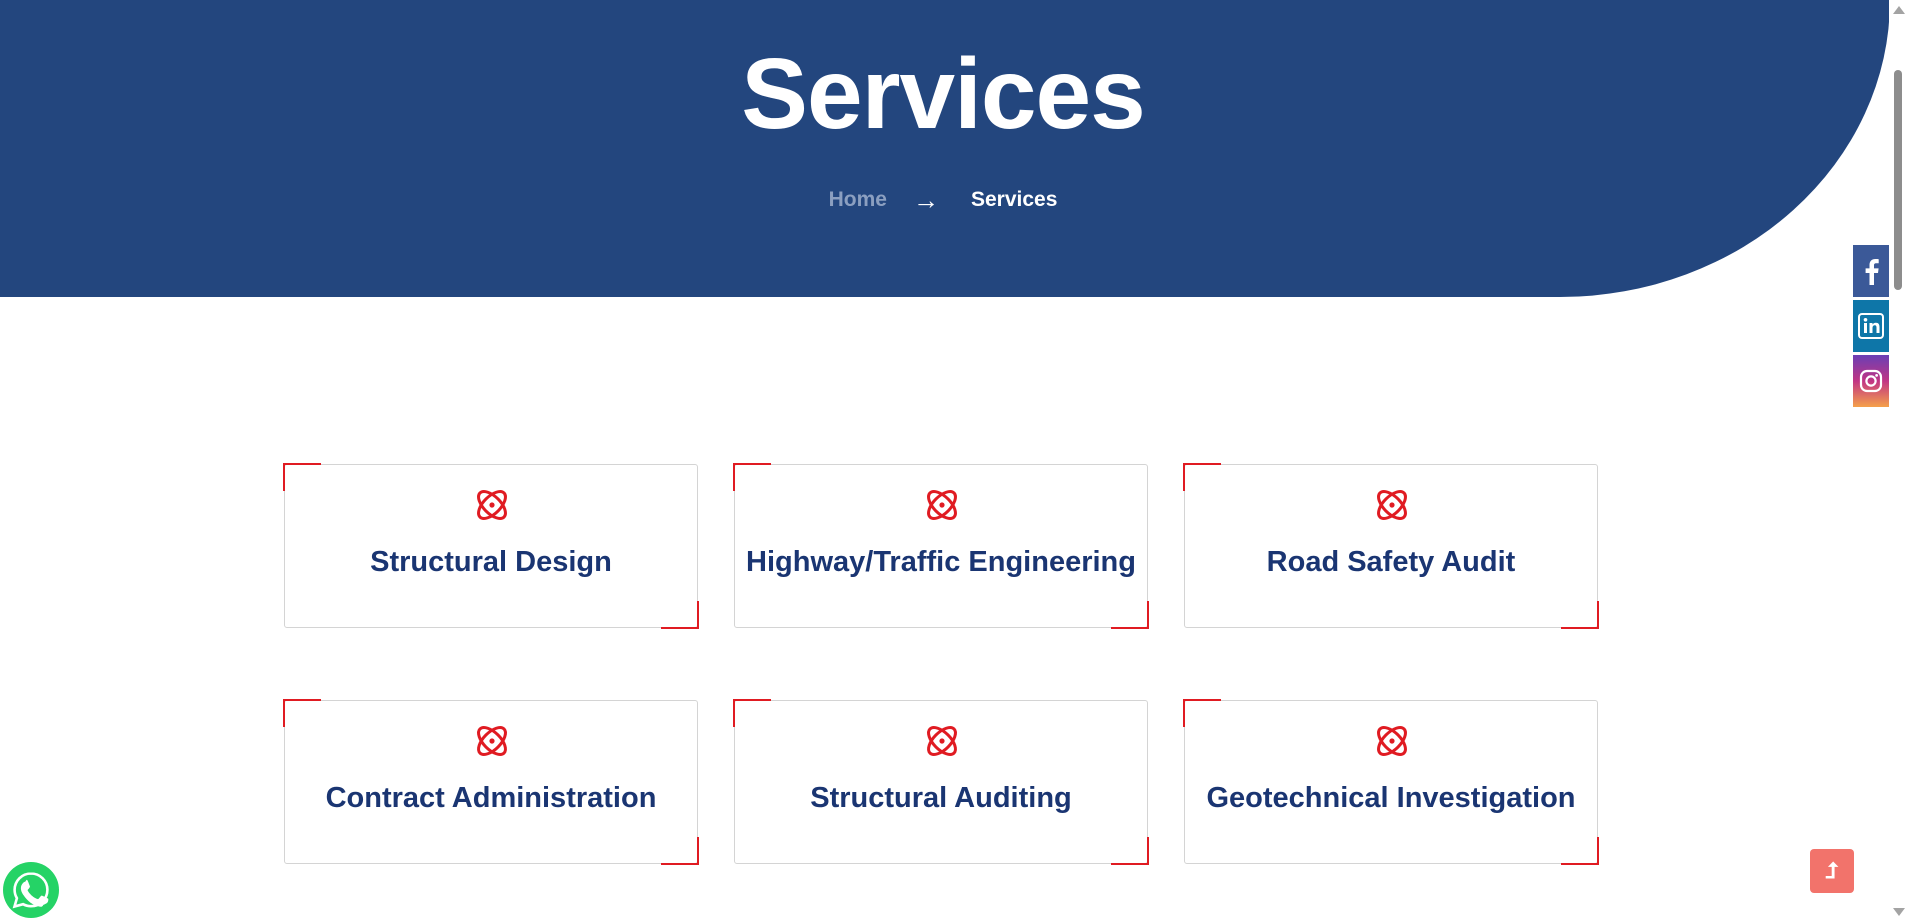  What do you see at coordinates (1899, 912) in the screenshot?
I see `scroll-down-arrow-icon` at bounding box center [1899, 912].